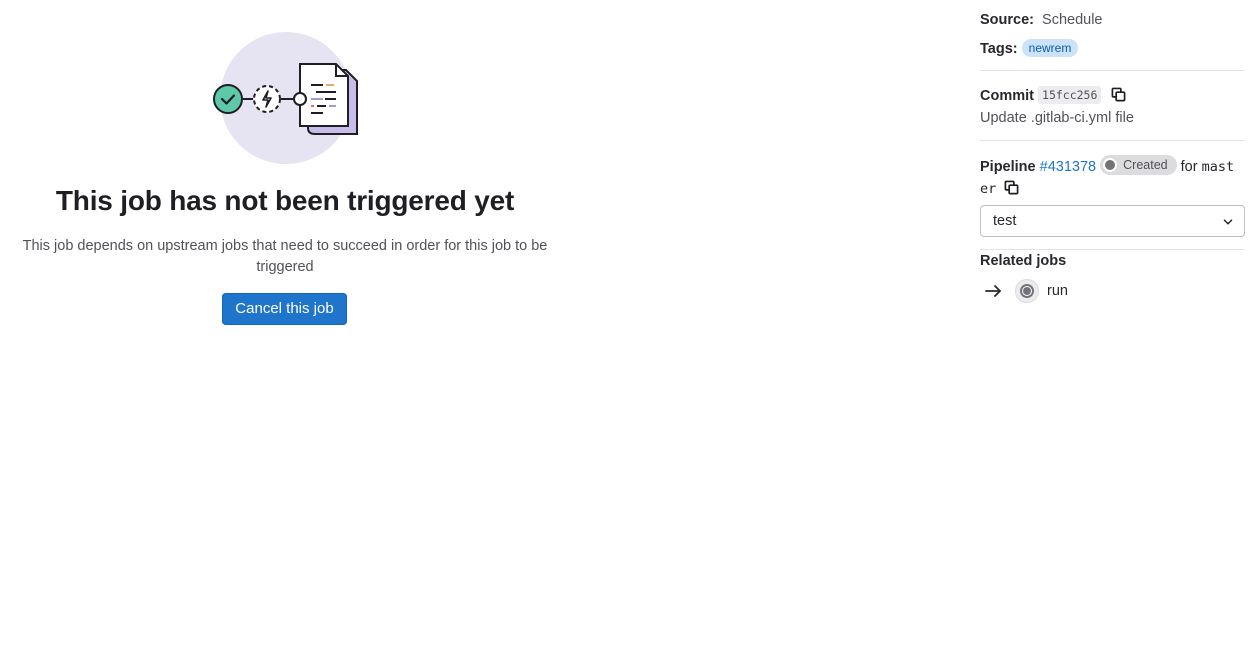 This screenshot has height=648, width=1251. What do you see at coordinates (284, 309) in the screenshot?
I see `cancel-job-button: Cancel this job` at bounding box center [284, 309].